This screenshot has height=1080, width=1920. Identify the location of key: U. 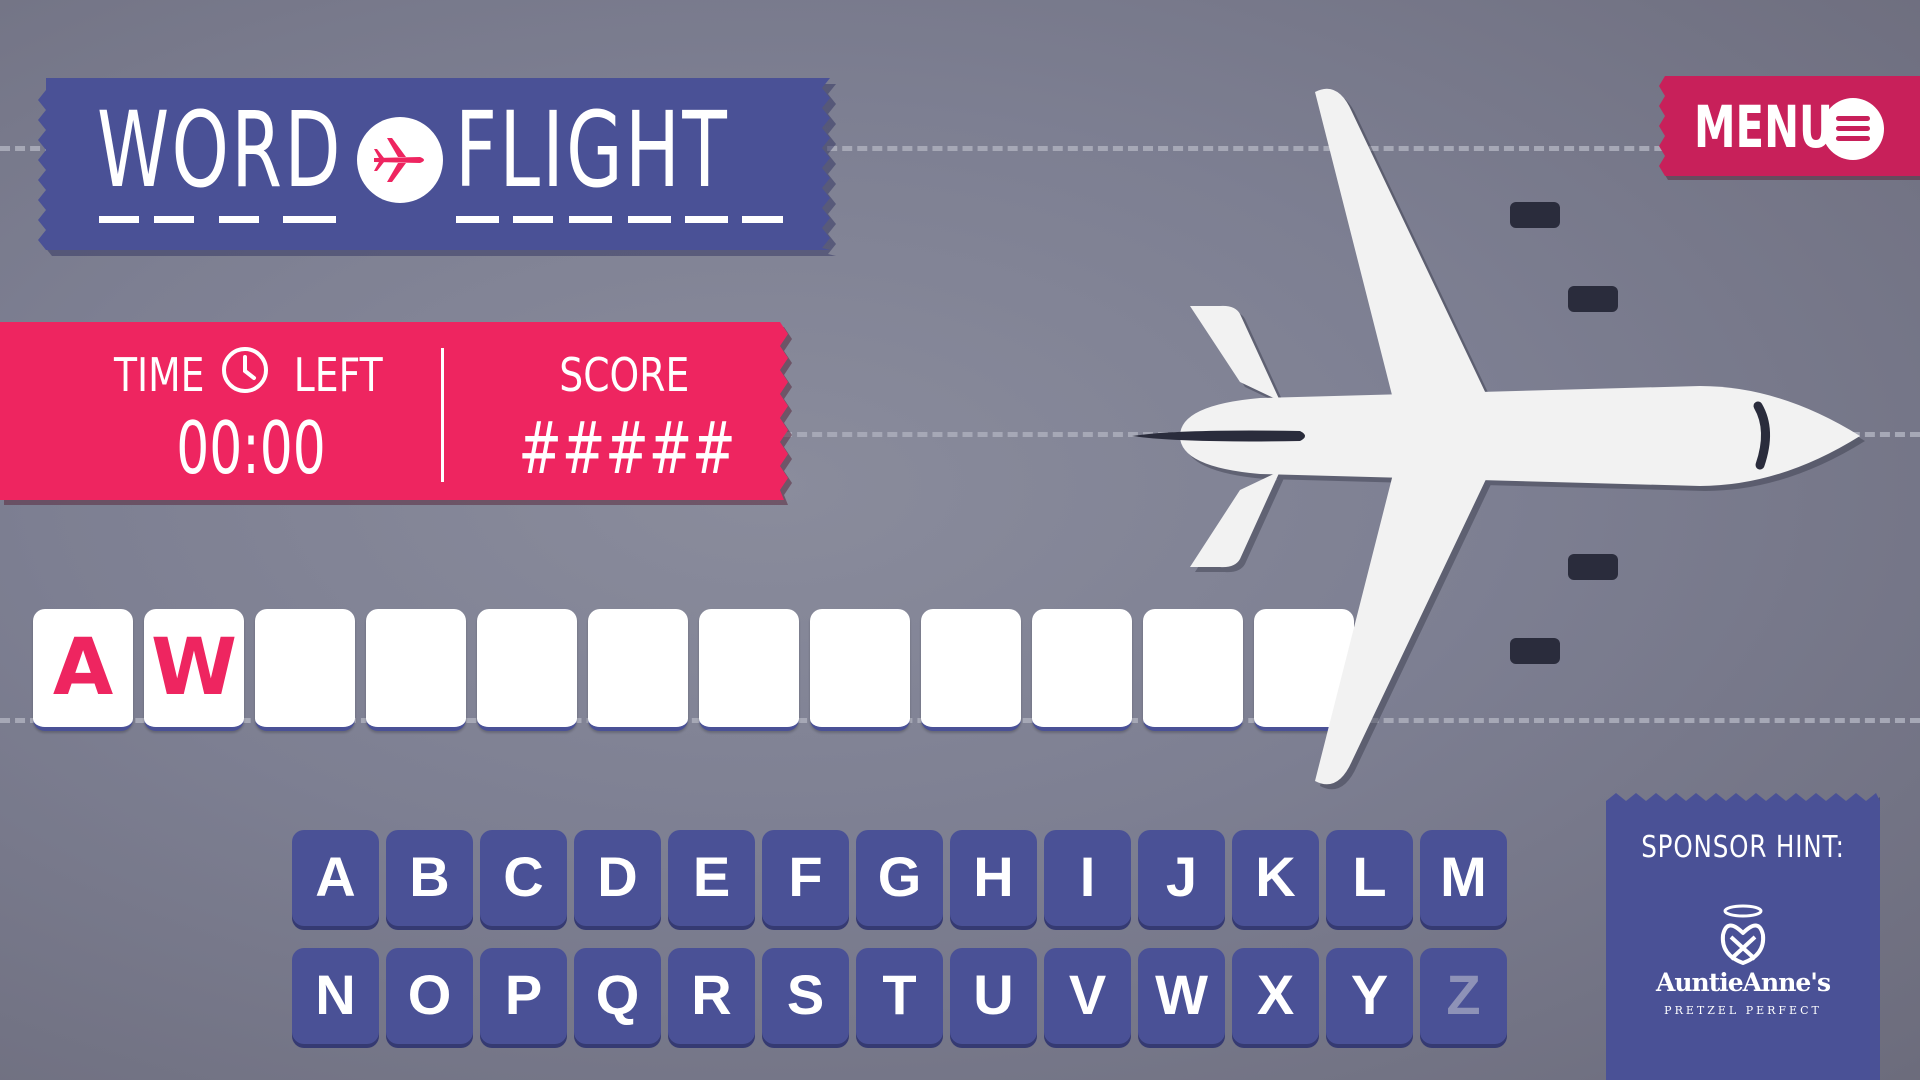
(993, 996).